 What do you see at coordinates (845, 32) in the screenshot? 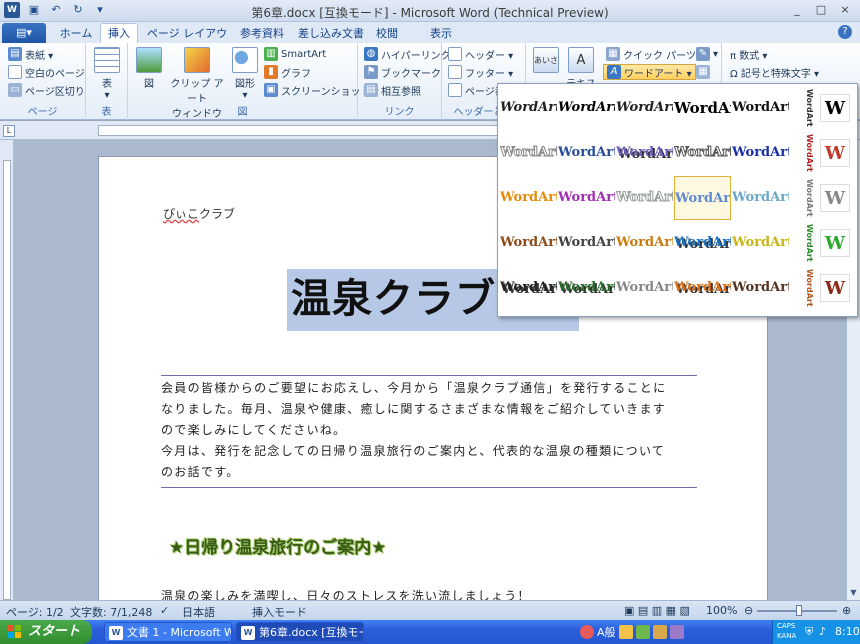
I see `help-icon: ?` at bounding box center [845, 32].